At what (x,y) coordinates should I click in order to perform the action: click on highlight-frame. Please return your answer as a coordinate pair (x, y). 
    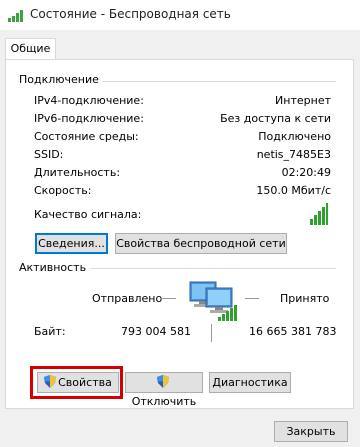
    Looking at the image, I should click on (76, 382).